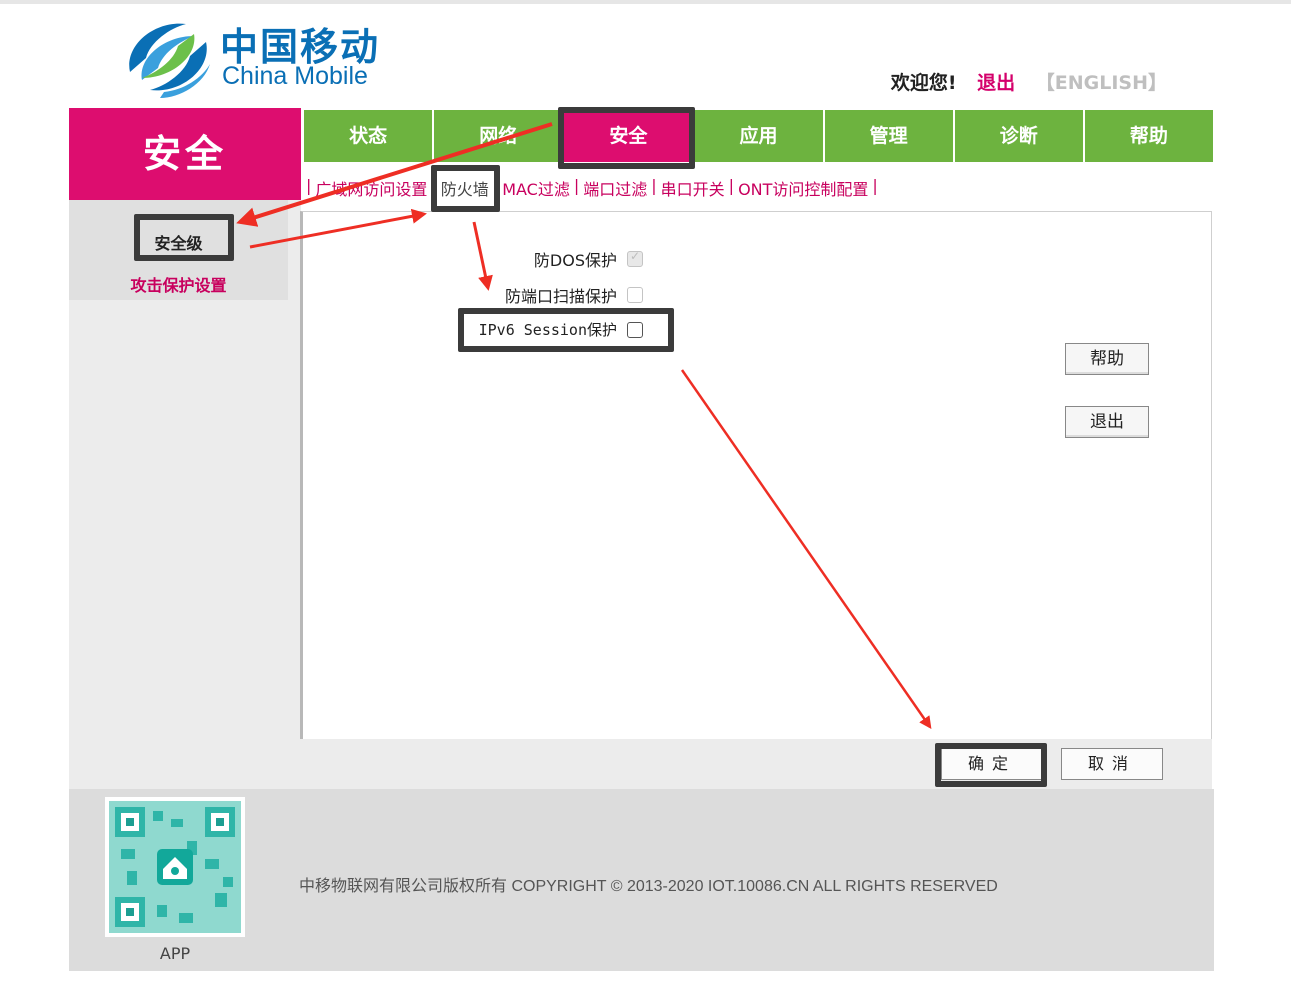  Describe the element at coordinates (482, 256) in the screenshot. I see `arrow-to-options` at that location.